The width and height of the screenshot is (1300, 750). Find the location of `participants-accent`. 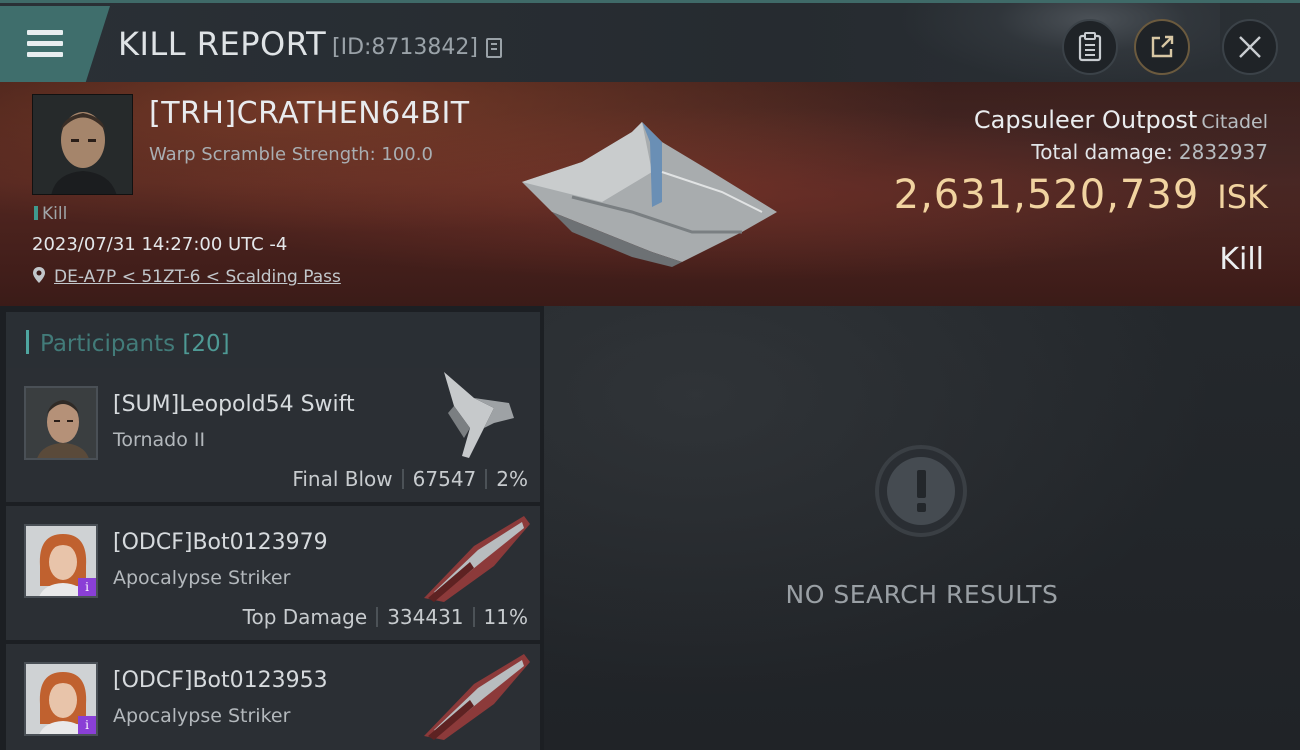

participants-accent is located at coordinates (27, 342).